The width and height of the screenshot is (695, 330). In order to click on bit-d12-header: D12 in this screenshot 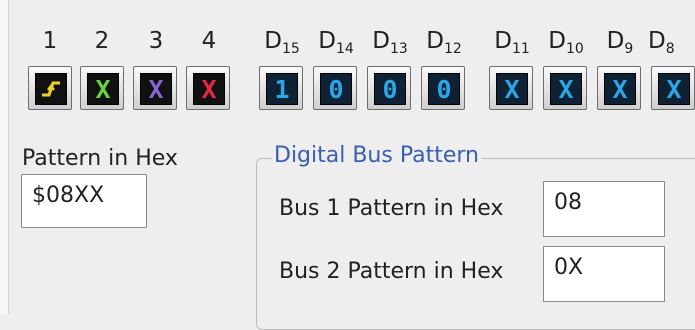, I will do `click(444, 42)`.